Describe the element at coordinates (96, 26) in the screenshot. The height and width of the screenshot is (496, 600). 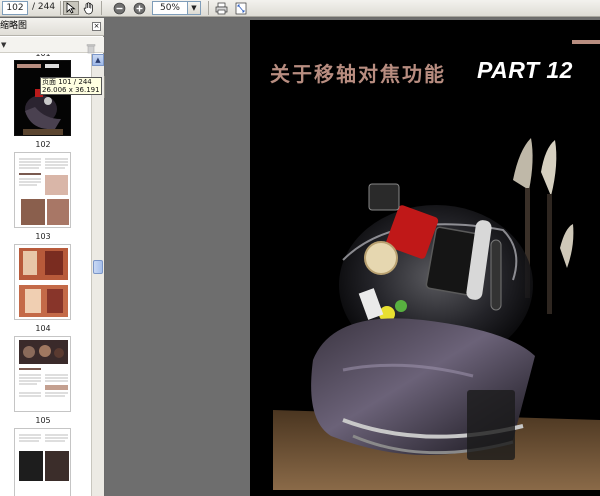
I see `panel-close-button: ×` at that location.